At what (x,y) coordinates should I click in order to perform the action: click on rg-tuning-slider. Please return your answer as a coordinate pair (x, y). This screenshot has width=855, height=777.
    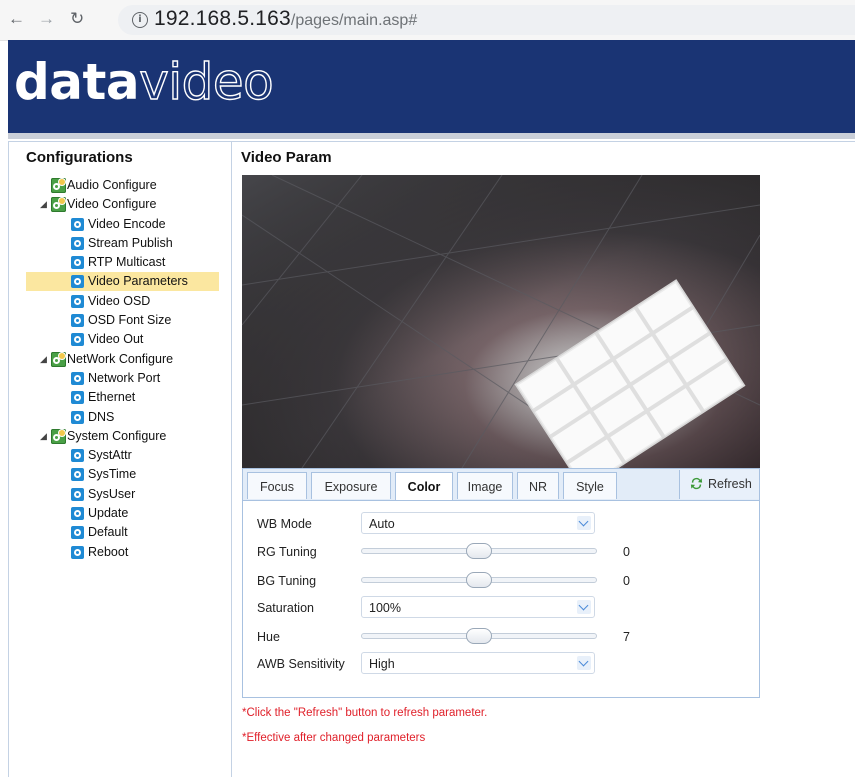
    Looking at the image, I should click on (479, 551).